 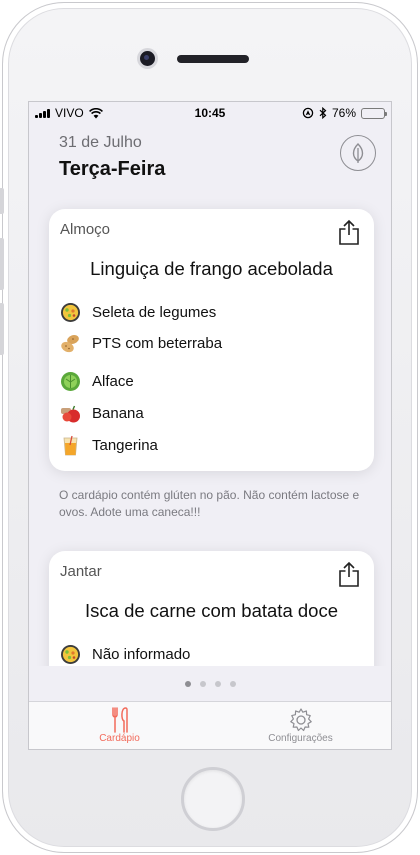 I want to click on tab-label: Configurações, so click(x=300, y=738).